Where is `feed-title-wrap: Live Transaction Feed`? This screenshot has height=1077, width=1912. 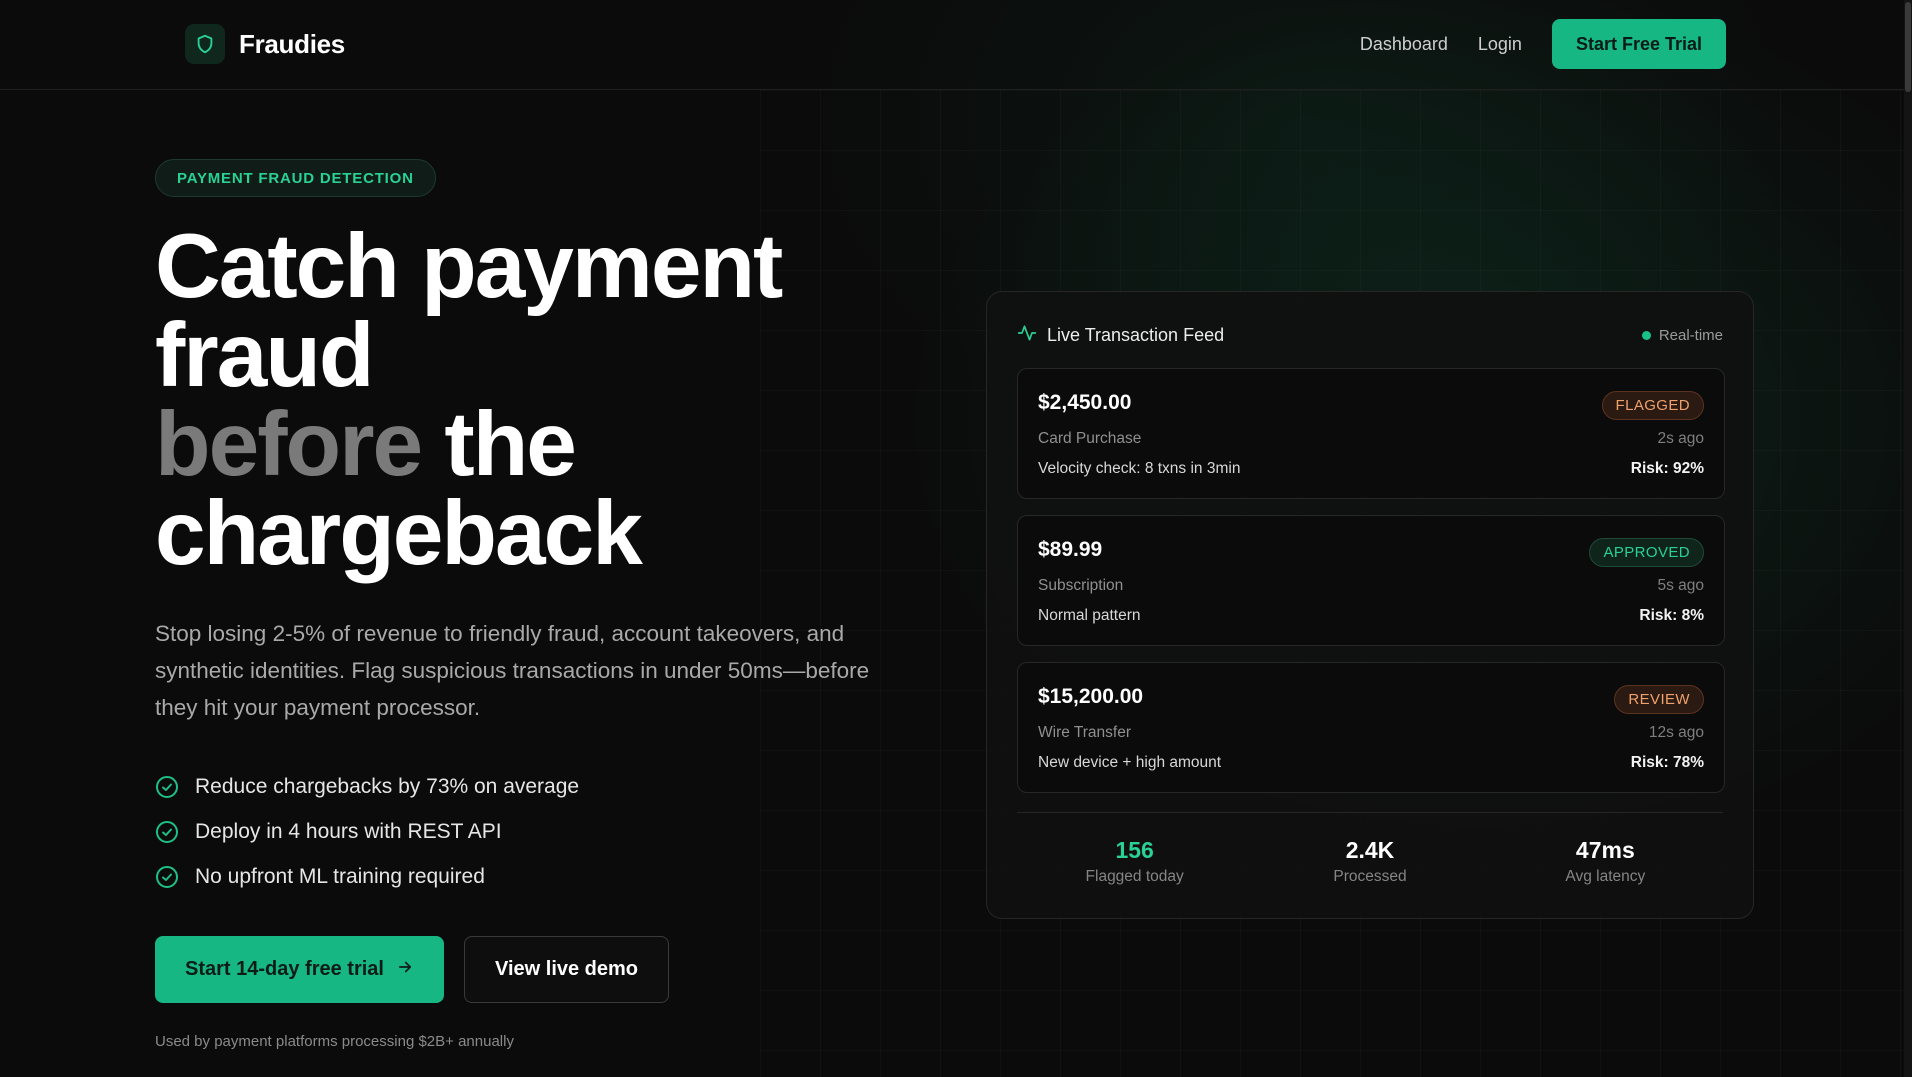 feed-title-wrap: Live Transaction Feed is located at coordinates (1120, 335).